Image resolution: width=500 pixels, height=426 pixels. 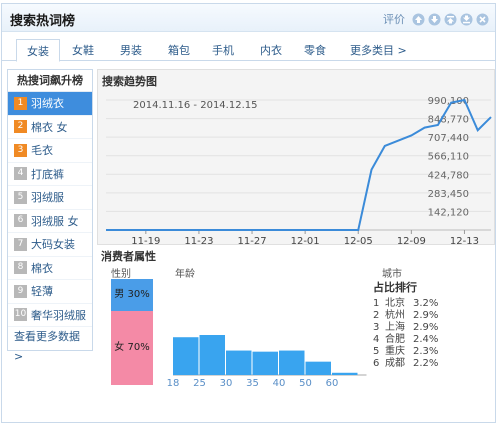 I want to click on sidebar-item-label: 羽绒服, so click(x=47, y=198).